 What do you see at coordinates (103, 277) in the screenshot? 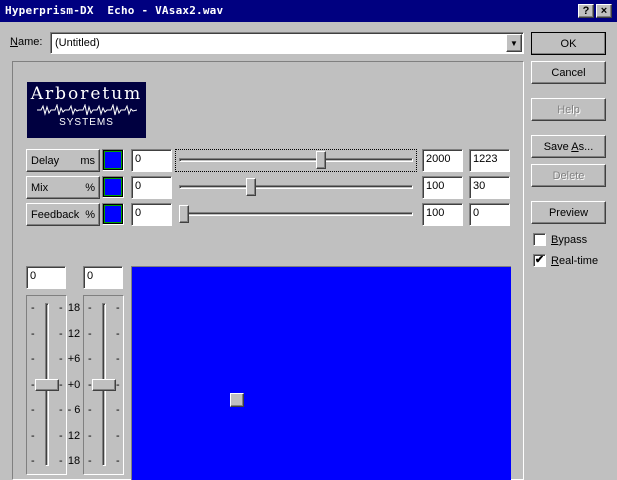
I see `right-level-field: 0` at bounding box center [103, 277].